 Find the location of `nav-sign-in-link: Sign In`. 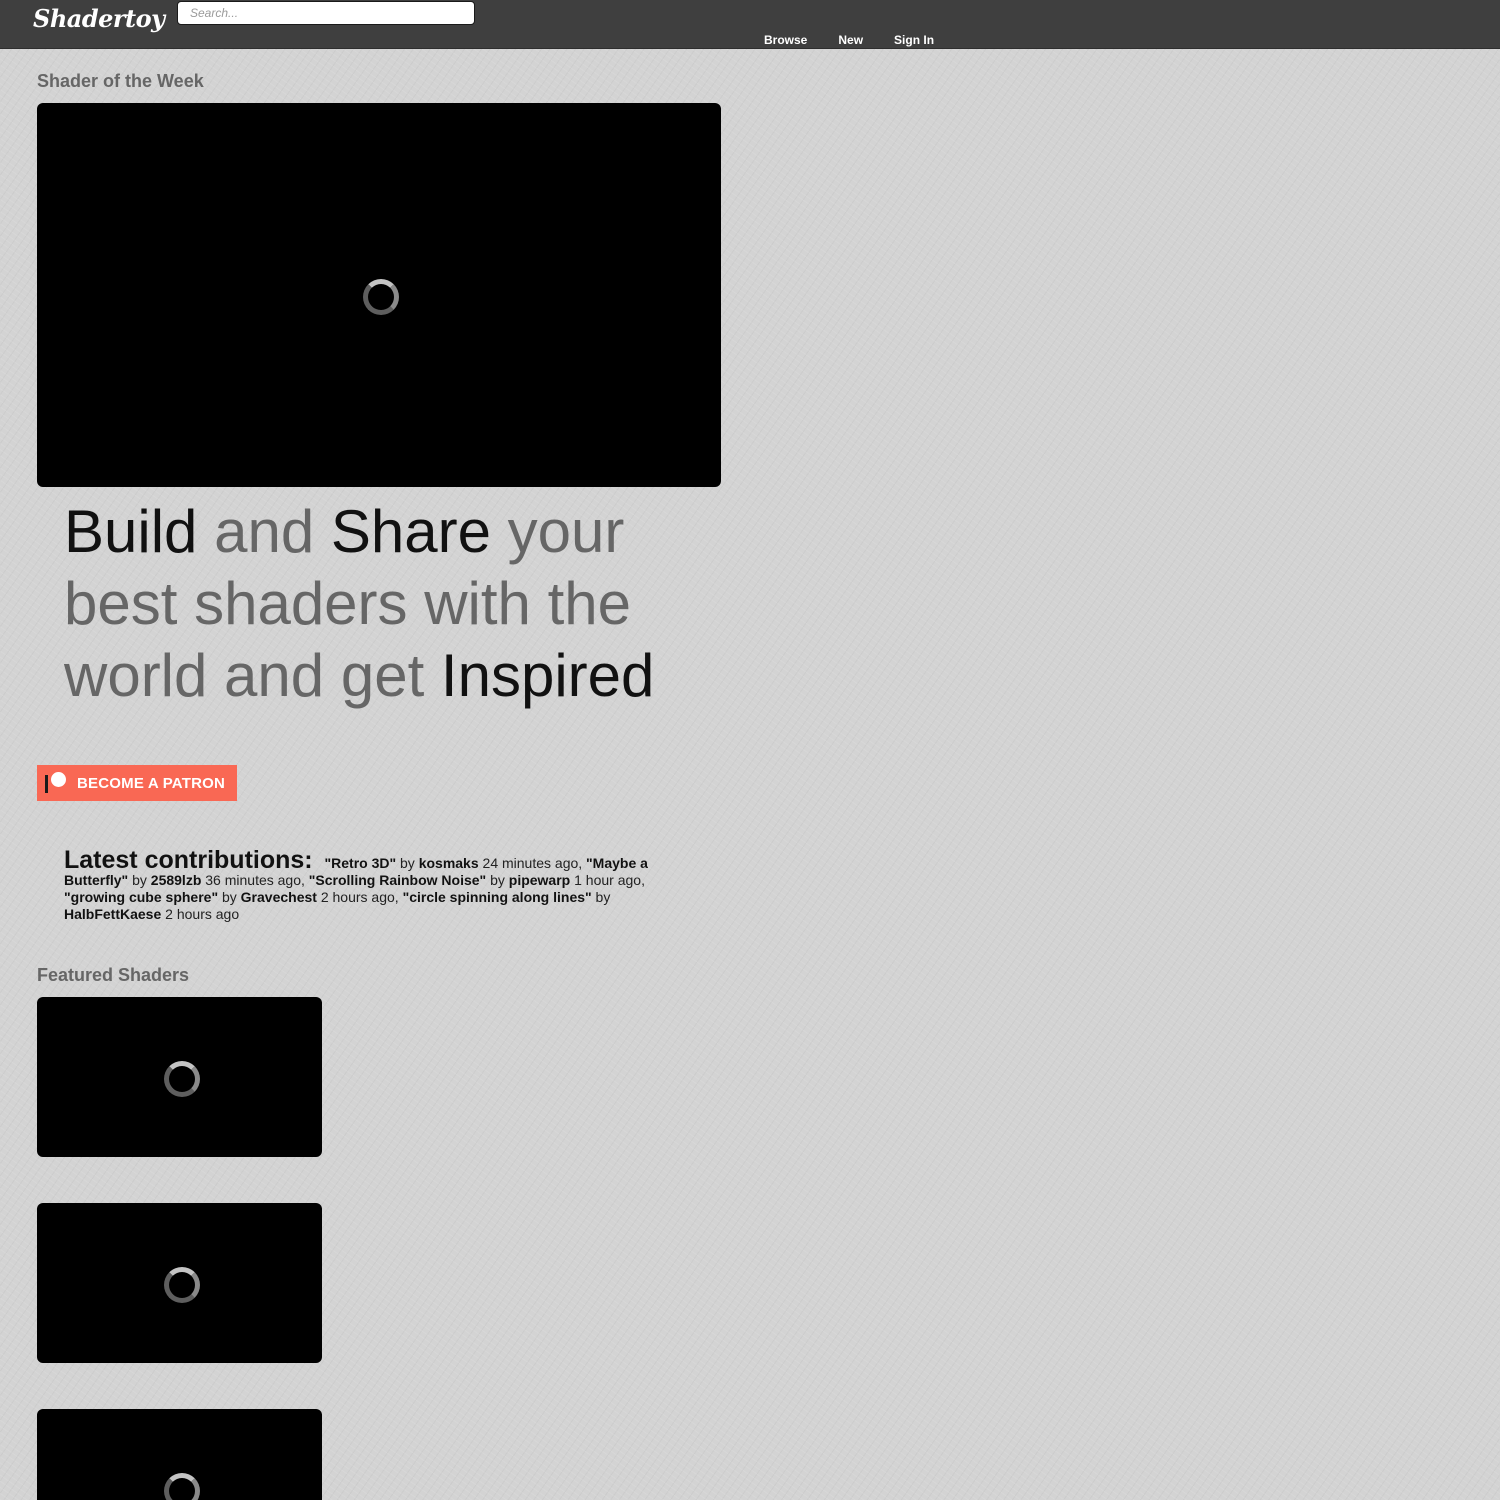

nav-sign-in-link: Sign In is located at coordinates (914, 40).